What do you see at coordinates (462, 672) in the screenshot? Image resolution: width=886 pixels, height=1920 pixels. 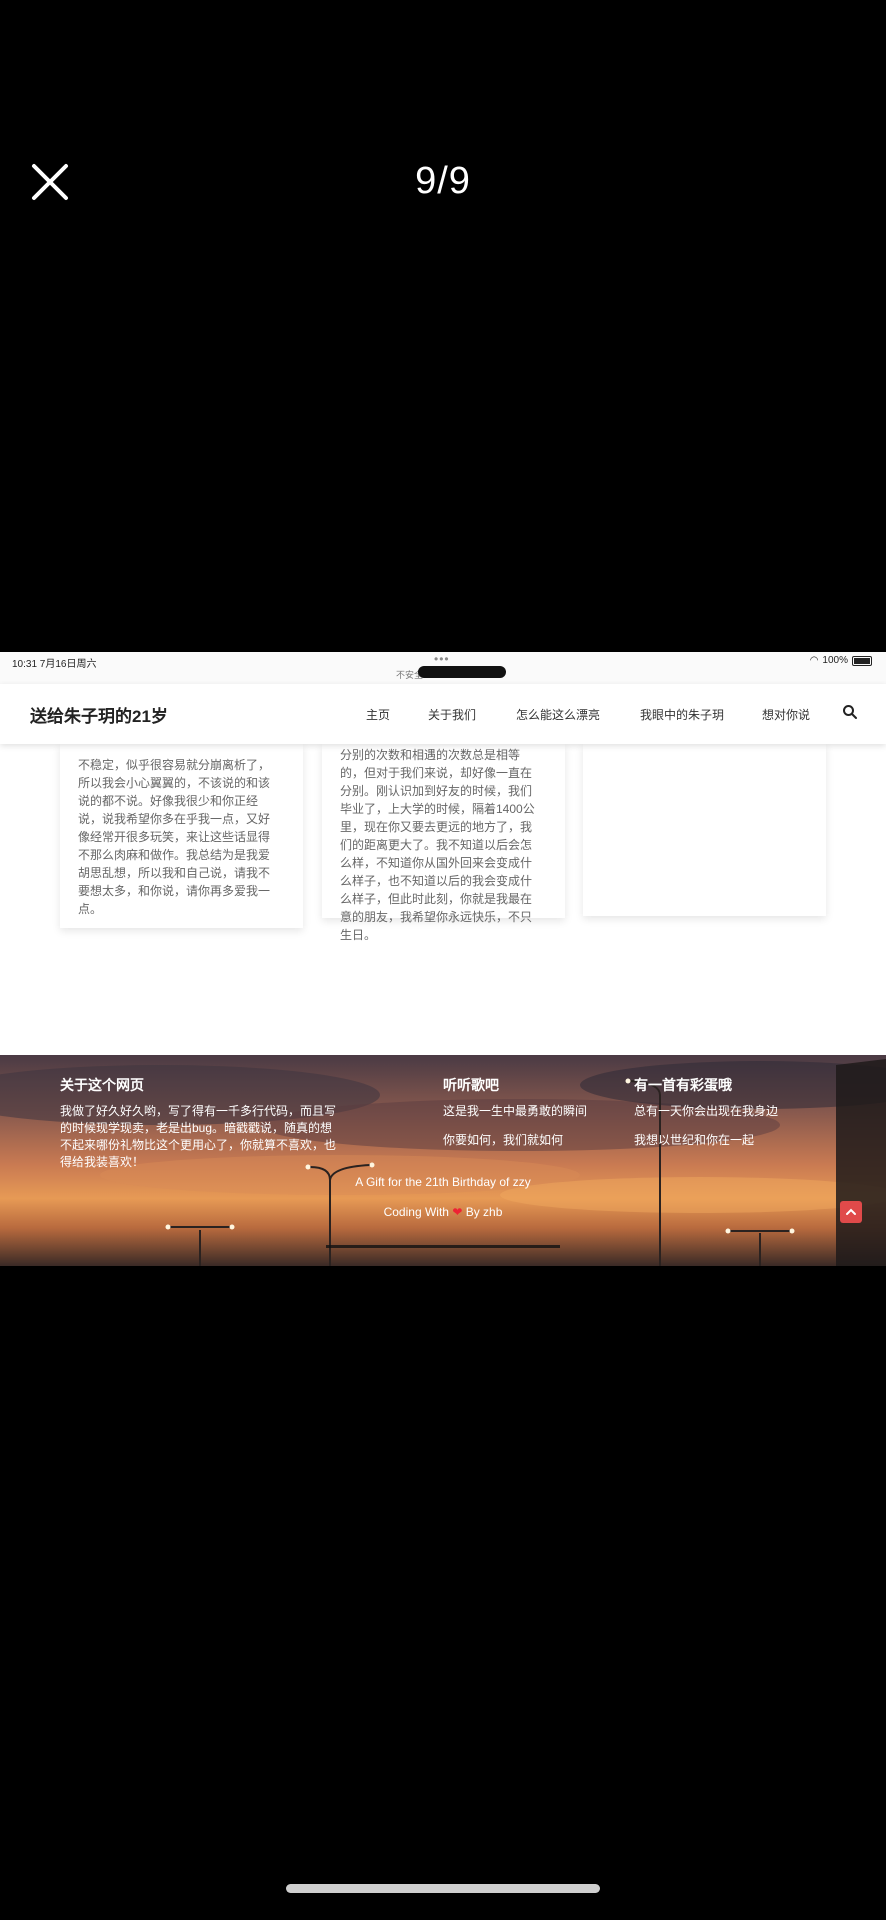 I see `redacted-url` at bounding box center [462, 672].